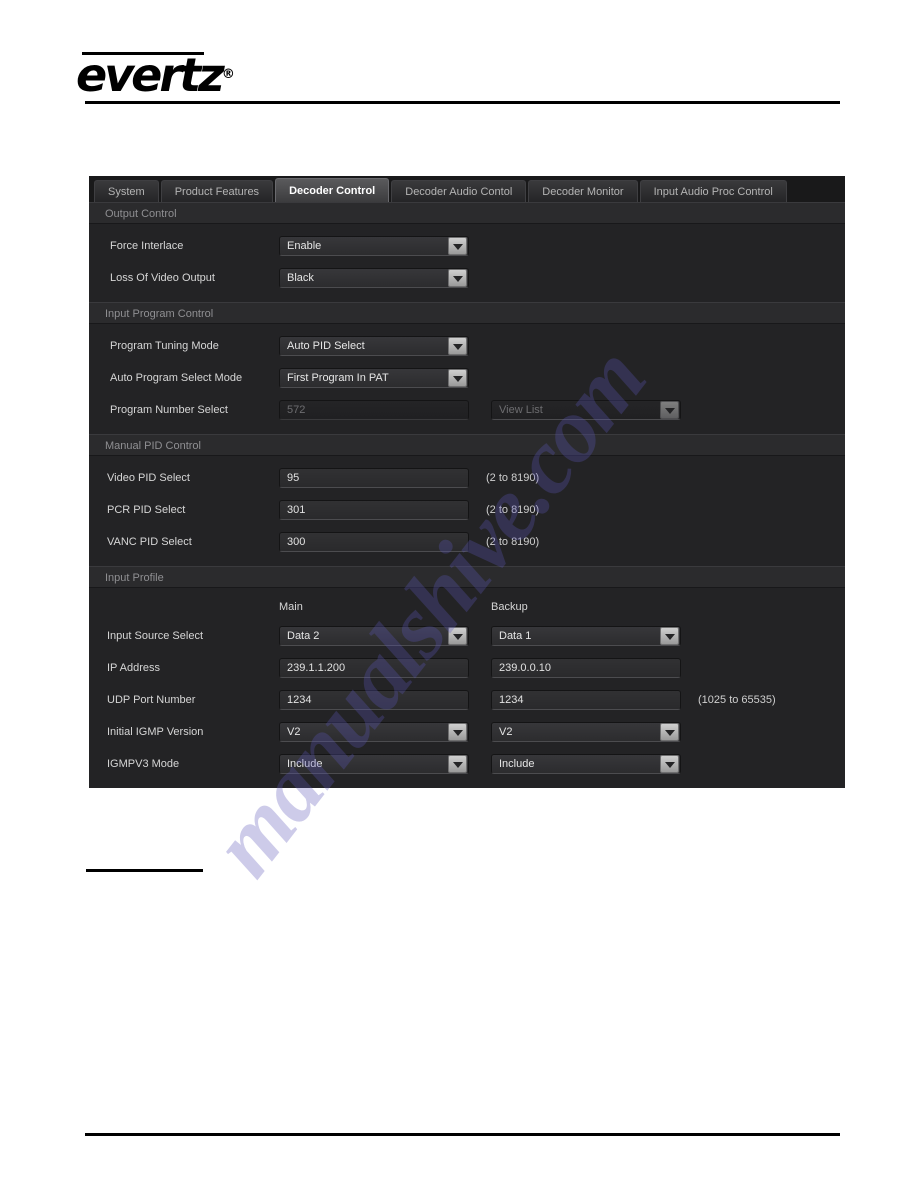  I want to click on label-video-pid-select: Video PID Select, so click(148, 478).